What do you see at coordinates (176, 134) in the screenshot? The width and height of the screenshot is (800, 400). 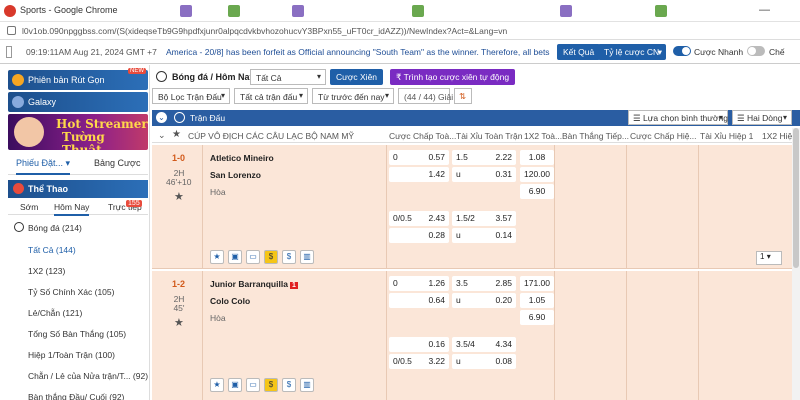 I see `star-icon: ★` at bounding box center [176, 134].